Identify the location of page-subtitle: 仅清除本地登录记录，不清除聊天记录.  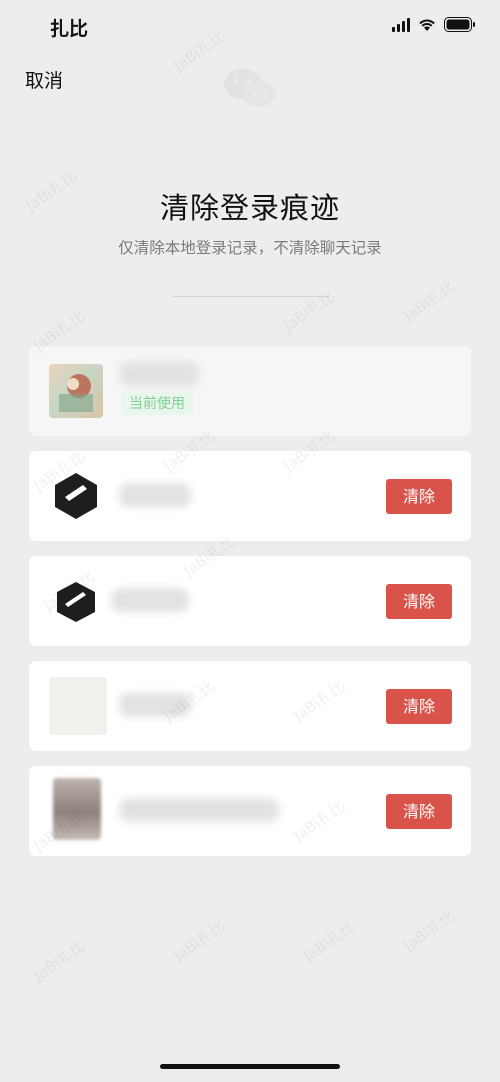
(250, 248).